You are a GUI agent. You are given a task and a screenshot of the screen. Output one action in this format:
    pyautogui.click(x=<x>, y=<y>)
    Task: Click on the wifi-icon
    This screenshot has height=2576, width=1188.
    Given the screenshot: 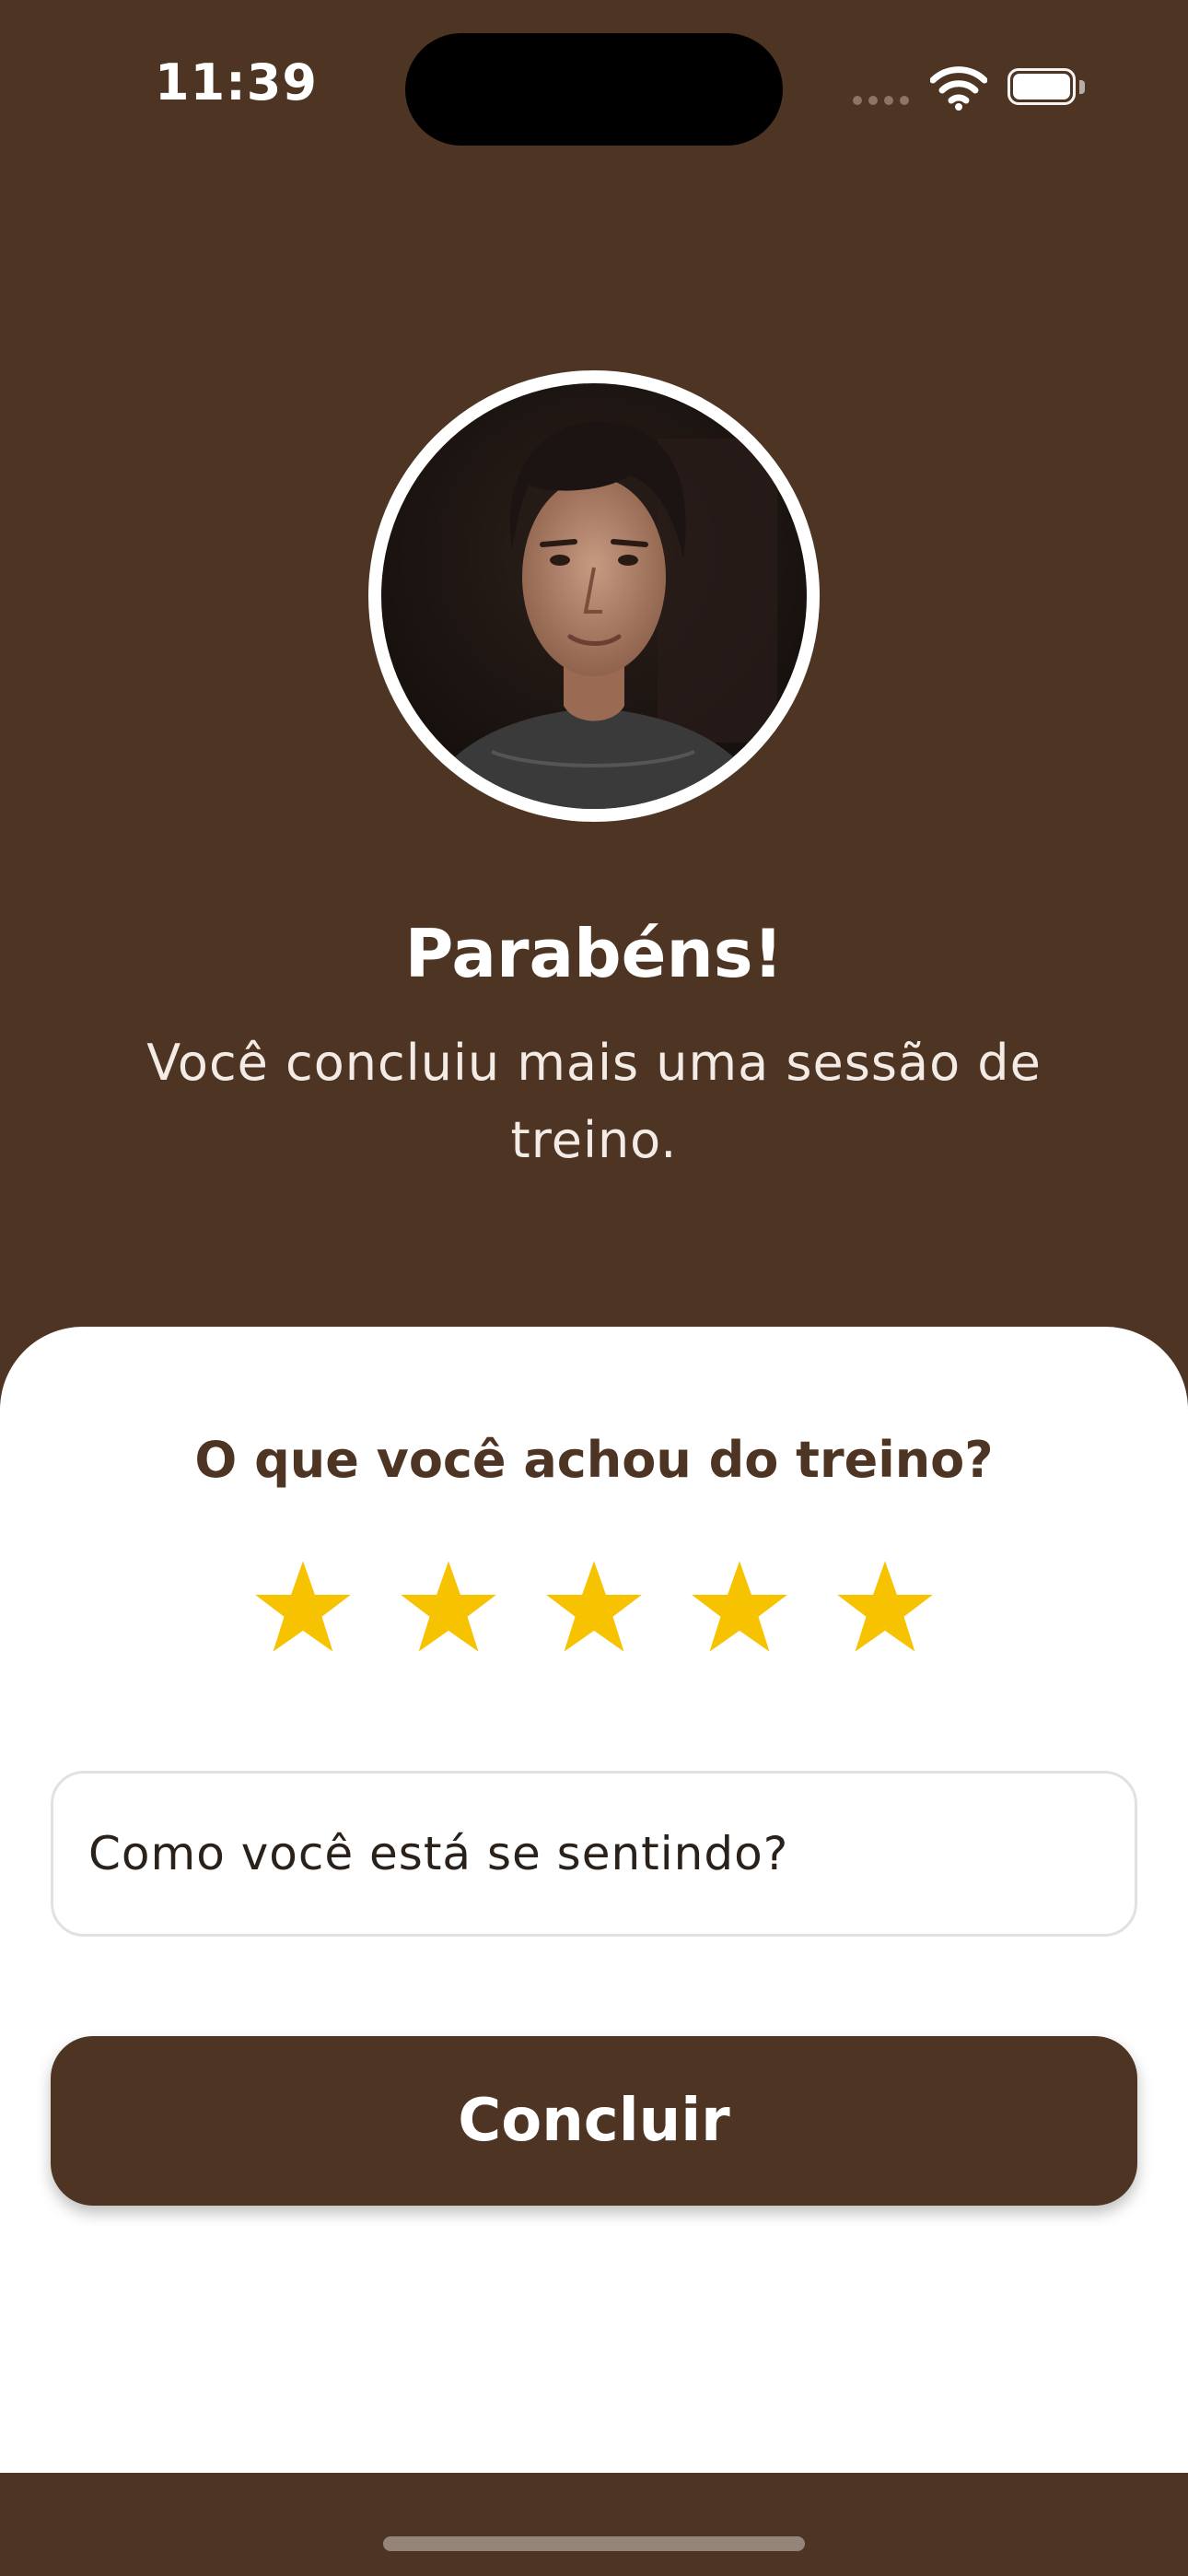 What is the action you would take?
    pyautogui.click(x=958, y=87)
    